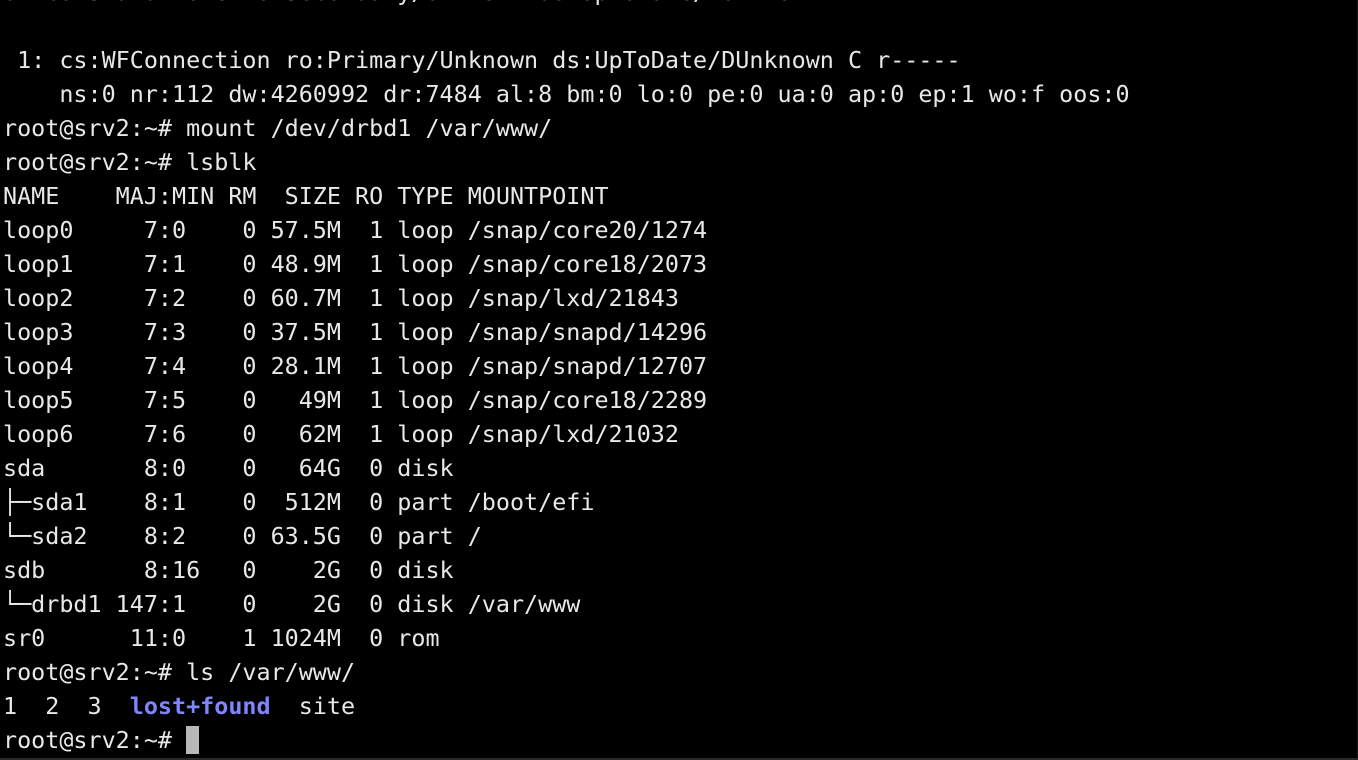  I want to click on shell-prompt: root@srv2:~#, so click(95, 740).